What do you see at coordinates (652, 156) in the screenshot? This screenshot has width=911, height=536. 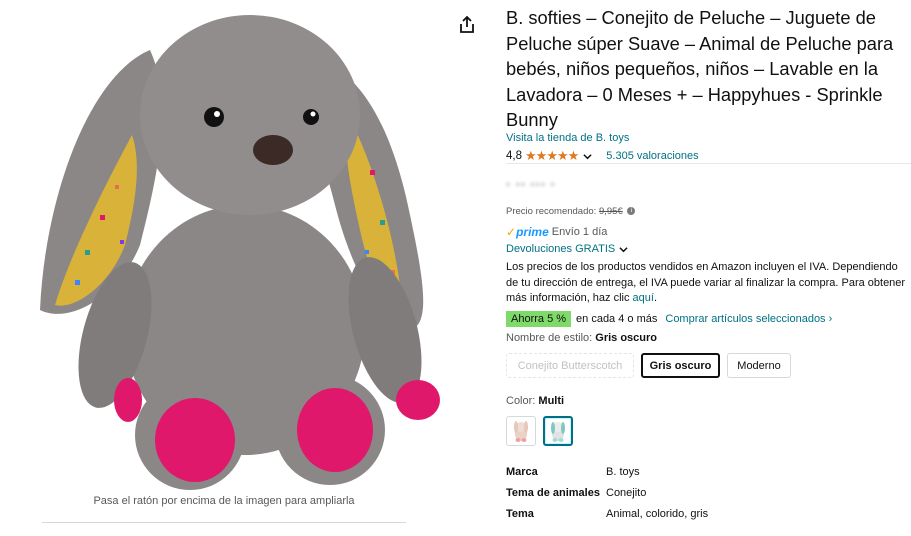 I see `reviews-link: 5.305 valoraciones` at bounding box center [652, 156].